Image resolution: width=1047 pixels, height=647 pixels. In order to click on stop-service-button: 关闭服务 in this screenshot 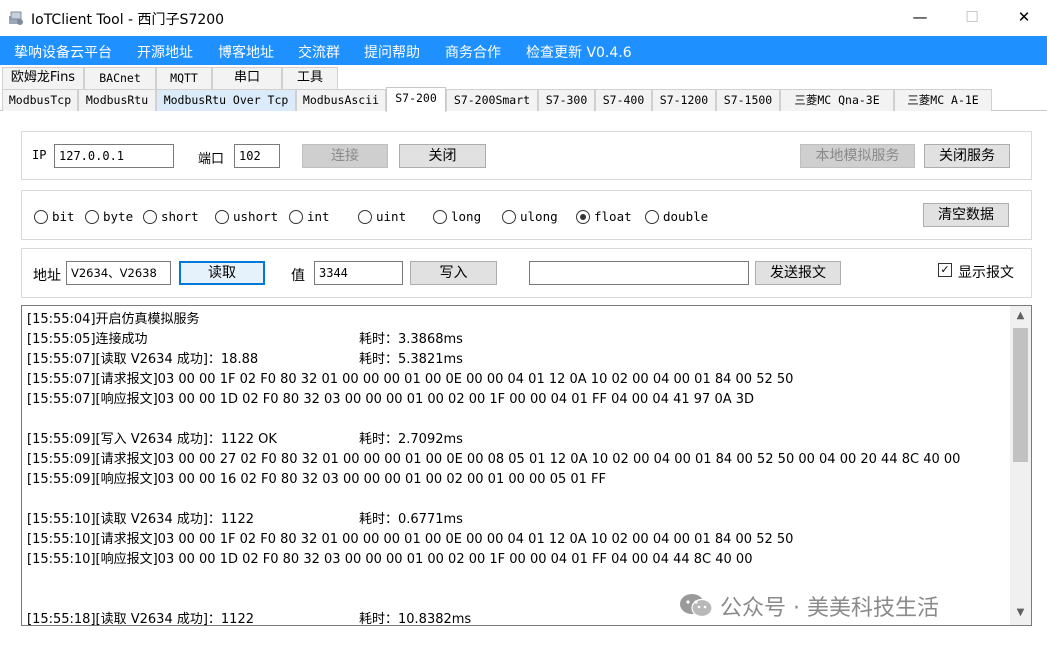, I will do `click(967, 156)`.